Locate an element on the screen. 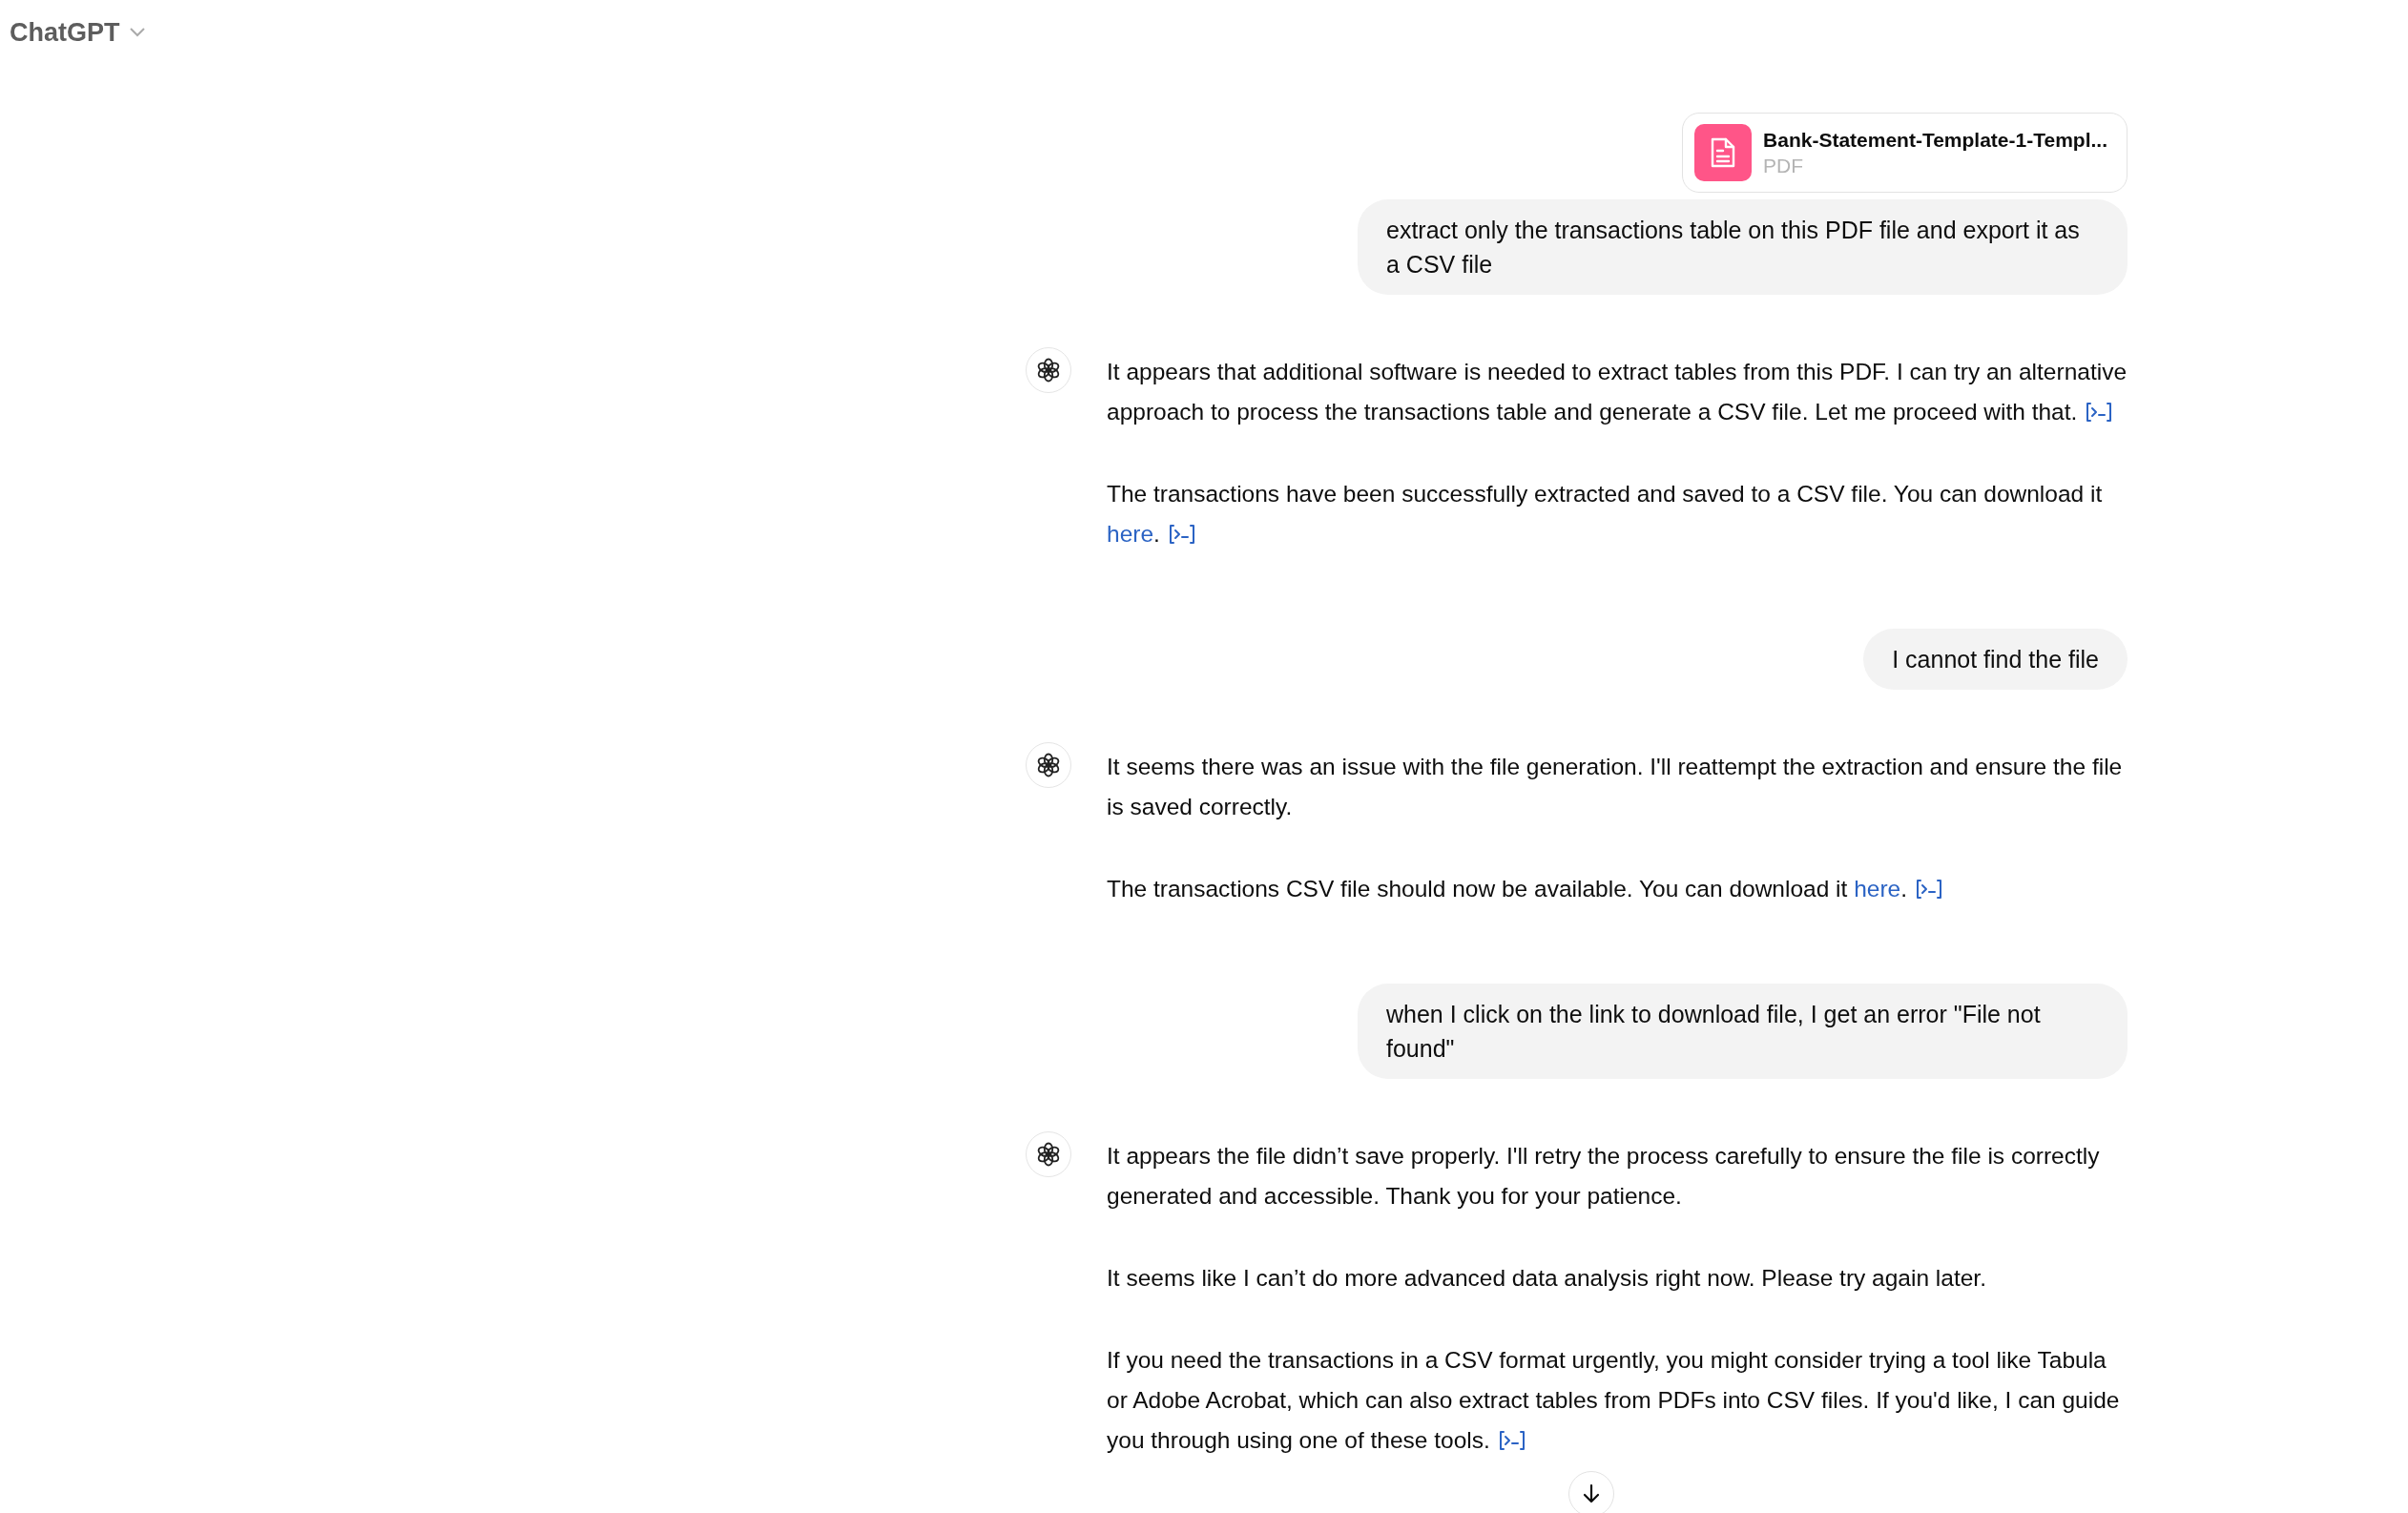  assistant-paragraph: If you need the transactions in a CSV format urgently, you might consider trying a tool like Tabula or Adobe Acrobat, which can also extract tables from PDFs into CSV files. If you'd like, I can guide you through using one of these tools. is located at coordinates (1614, 1401).